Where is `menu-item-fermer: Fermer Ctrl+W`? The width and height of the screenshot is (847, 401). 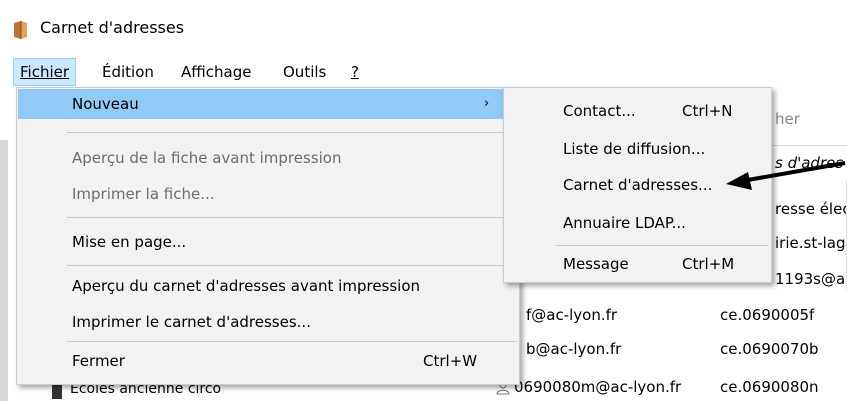
menu-item-fermer: Fermer Ctrl+W is located at coordinates (268, 361).